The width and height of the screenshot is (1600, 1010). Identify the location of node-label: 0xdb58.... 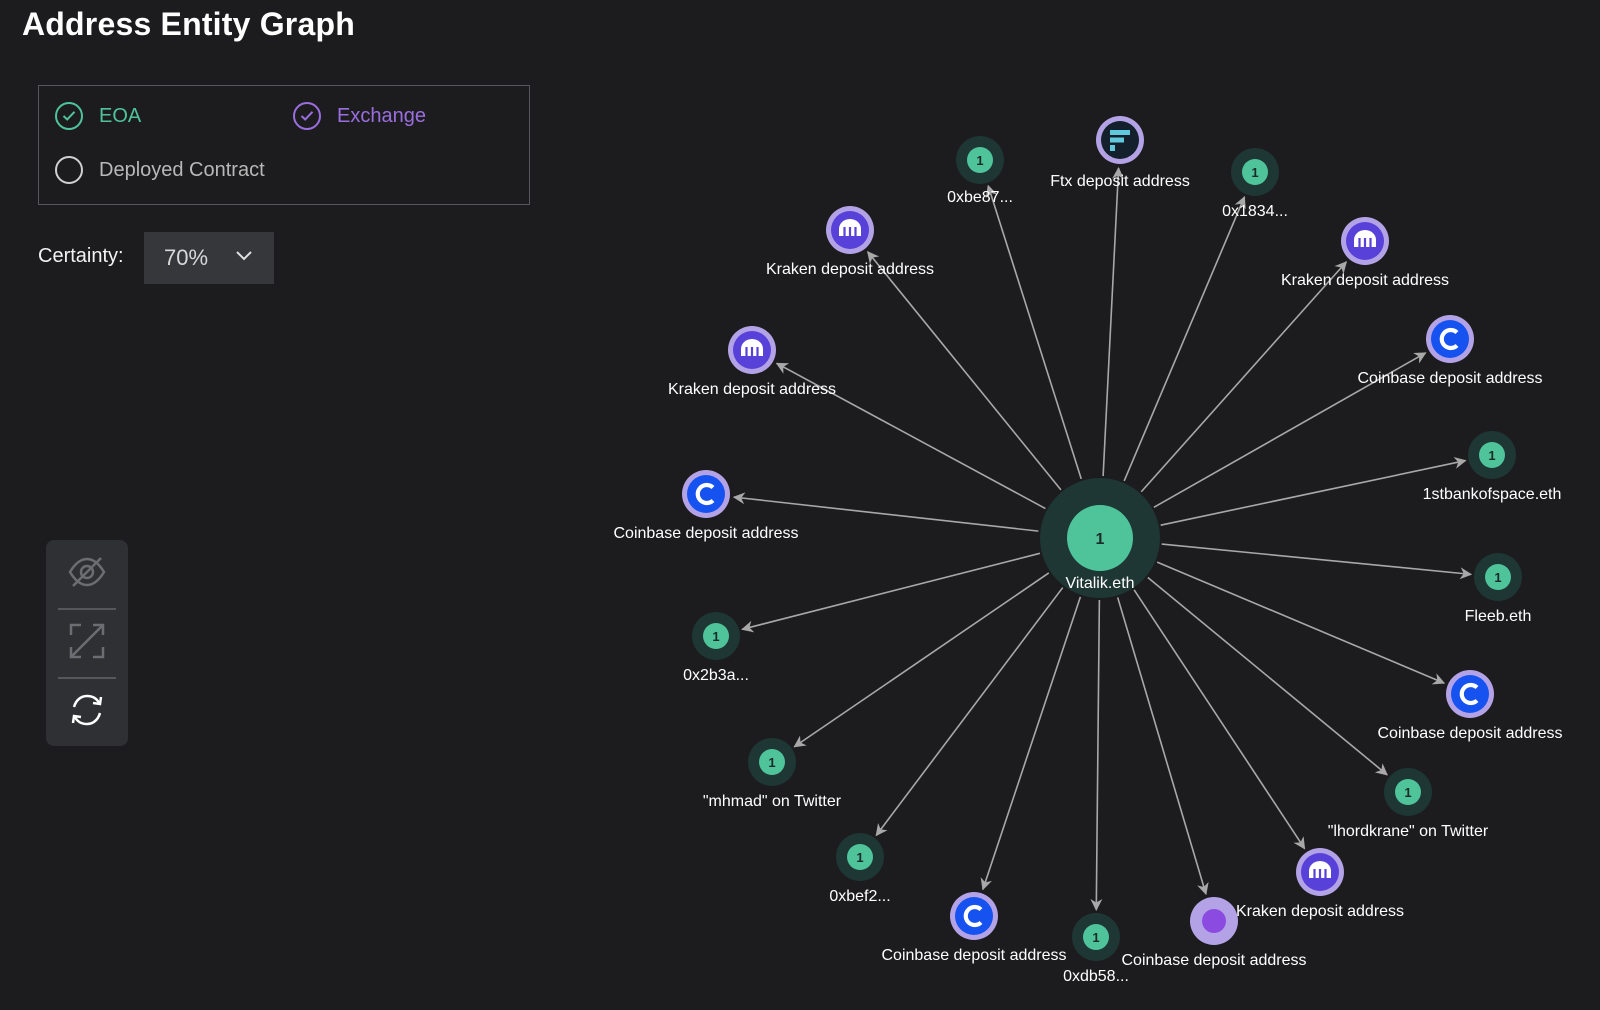
(1096, 976).